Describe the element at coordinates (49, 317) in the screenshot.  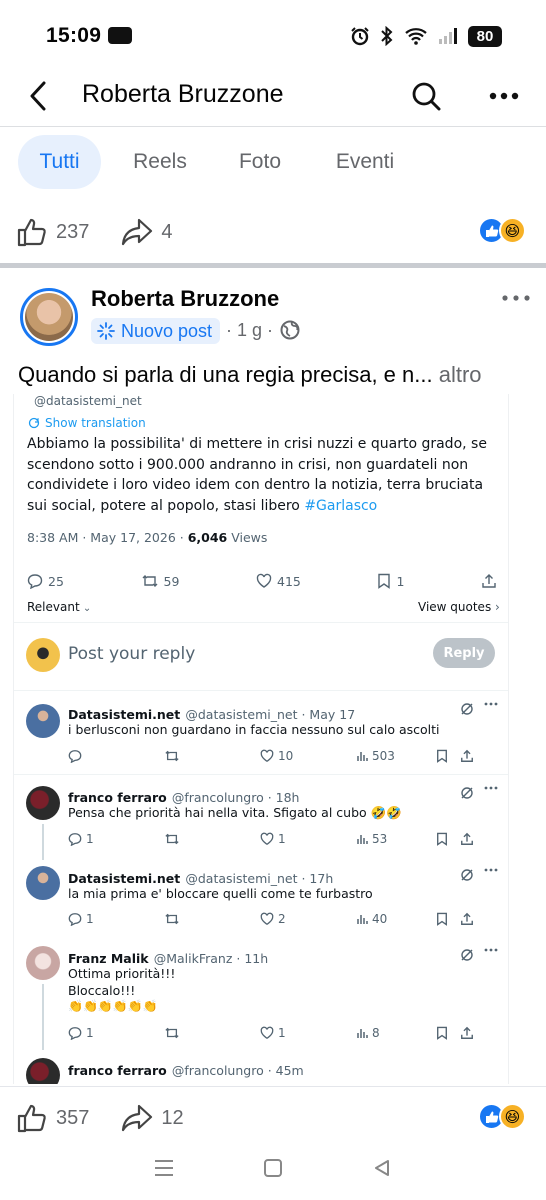
I see `author-avatar` at that location.